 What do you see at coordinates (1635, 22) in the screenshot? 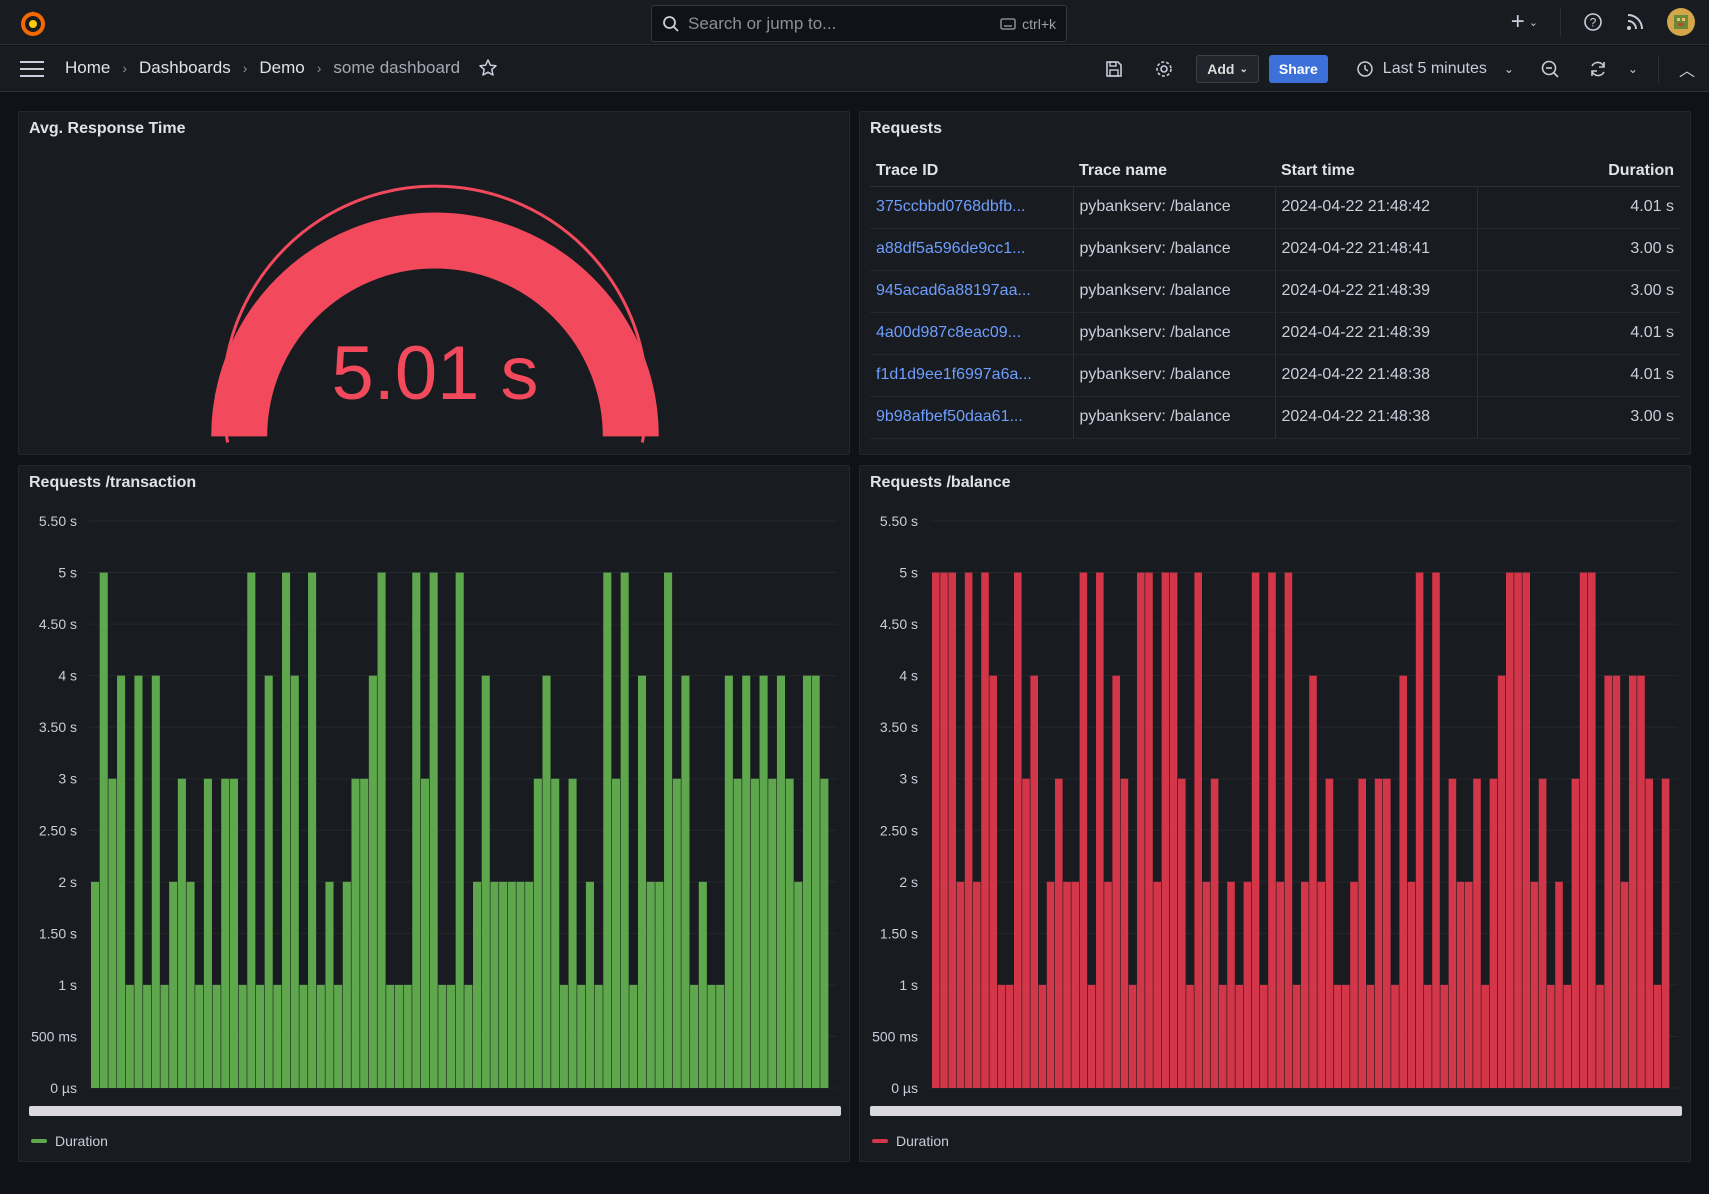
I see `news-icon` at bounding box center [1635, 22].